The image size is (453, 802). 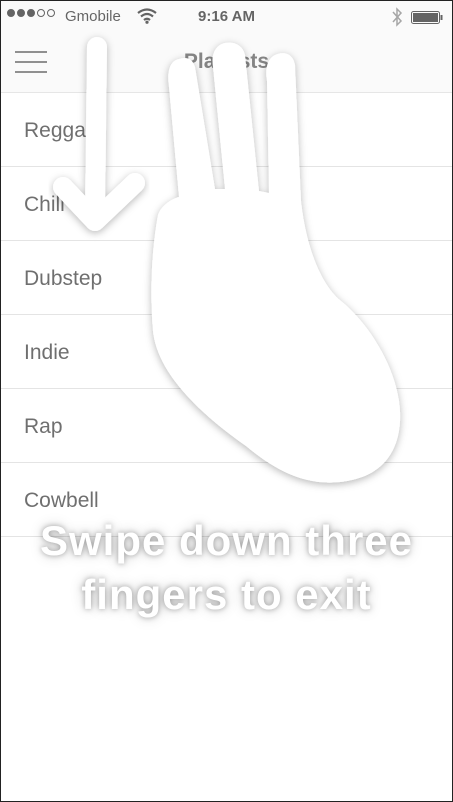 What do you see at coordinates (226, 540) in the screenshot?
I see `hint-line-1: Swipe down three` at bounding box center [226, 540].